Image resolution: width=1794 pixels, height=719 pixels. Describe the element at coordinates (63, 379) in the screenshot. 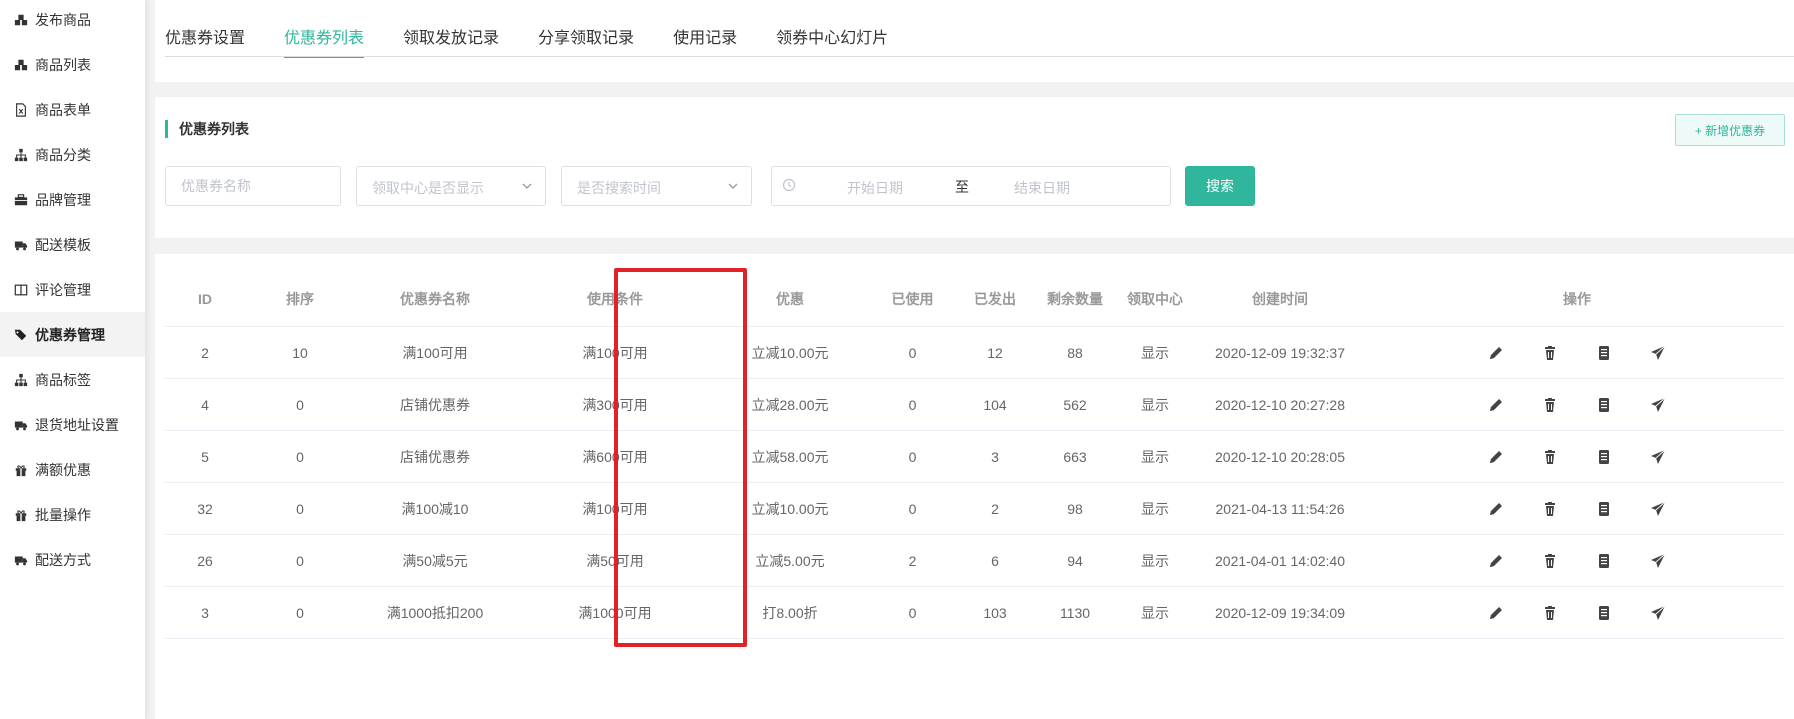

I see `sidebar-item-label: 商品标签` at that location.